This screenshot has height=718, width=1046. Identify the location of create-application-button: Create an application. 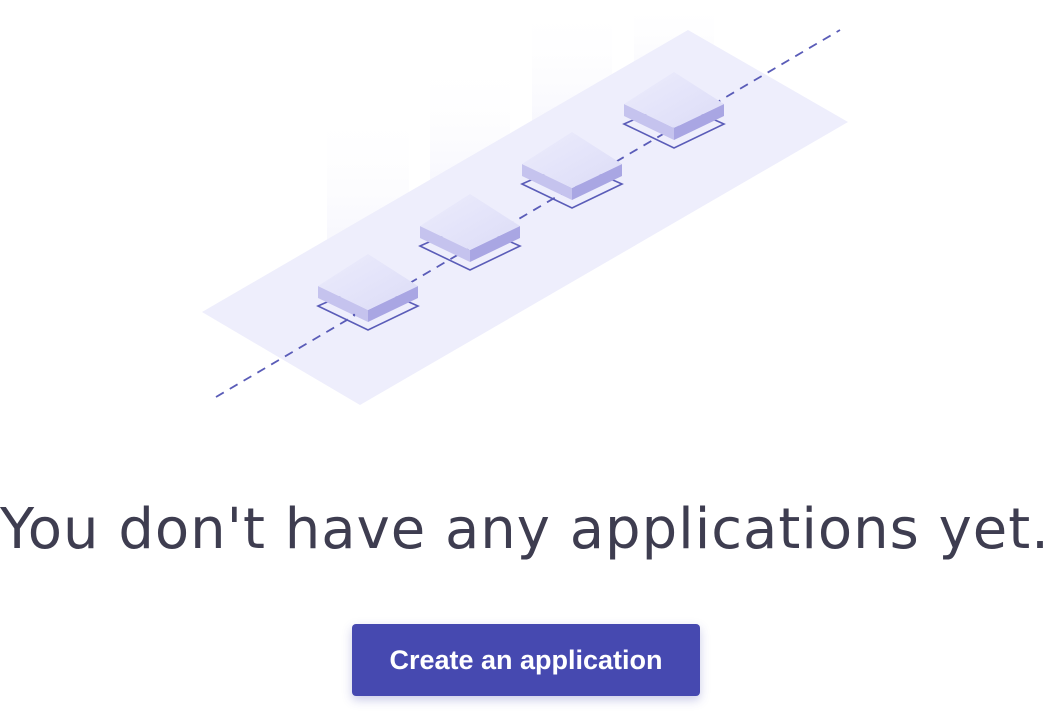
(526, 660).